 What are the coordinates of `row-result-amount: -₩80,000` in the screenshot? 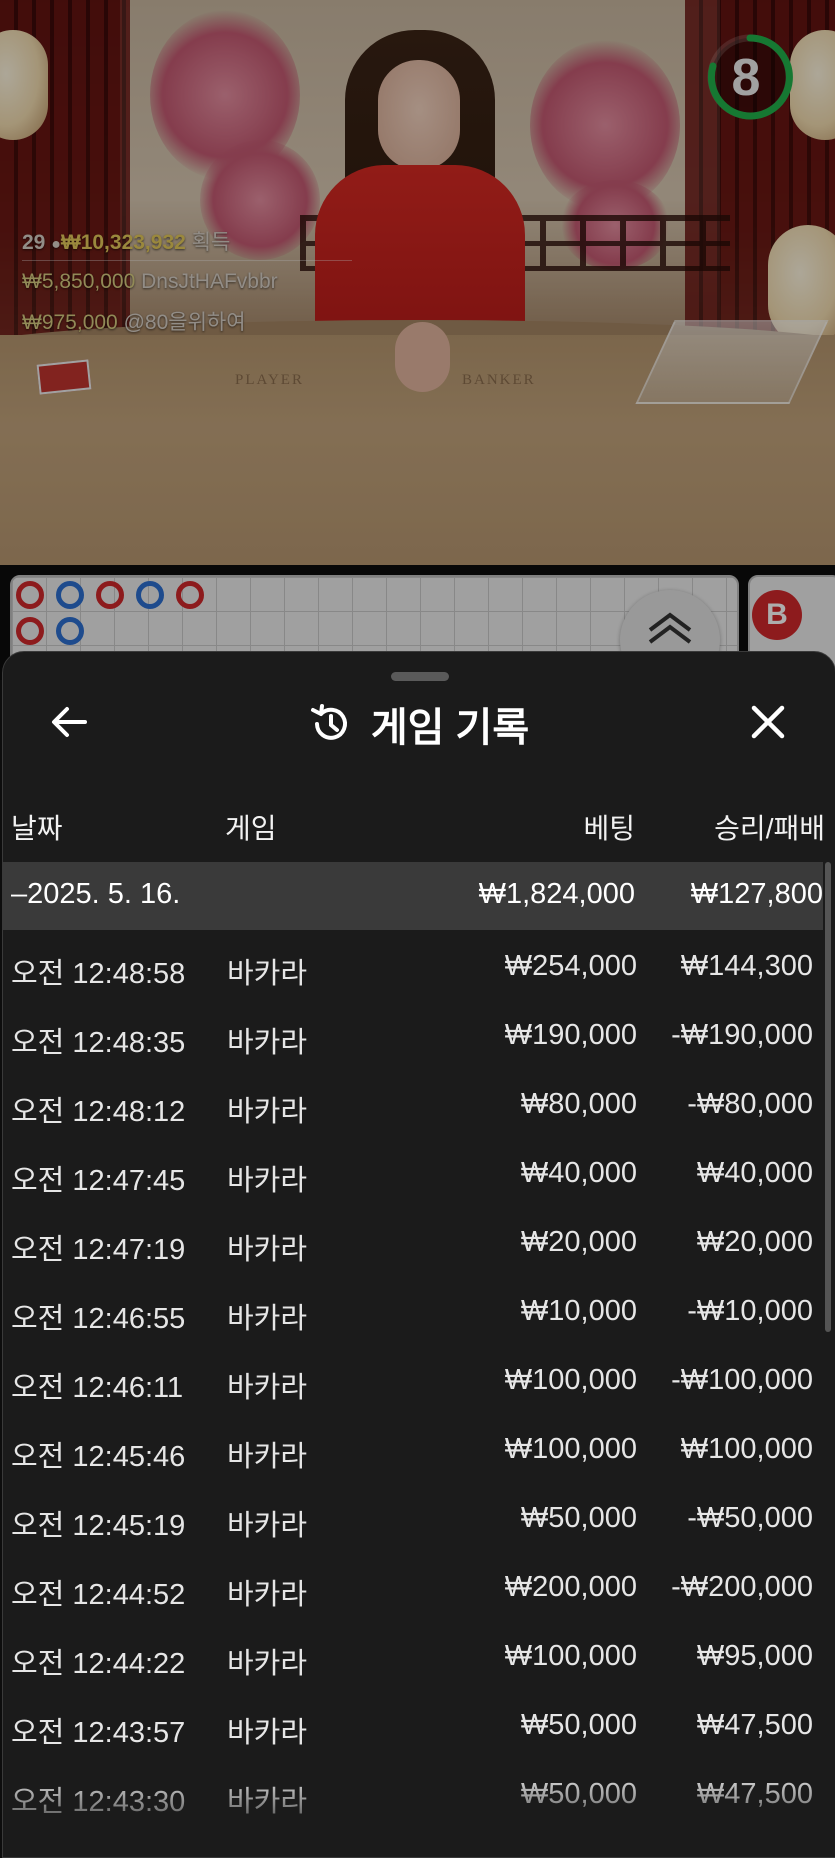 It's located at (750, 1104).